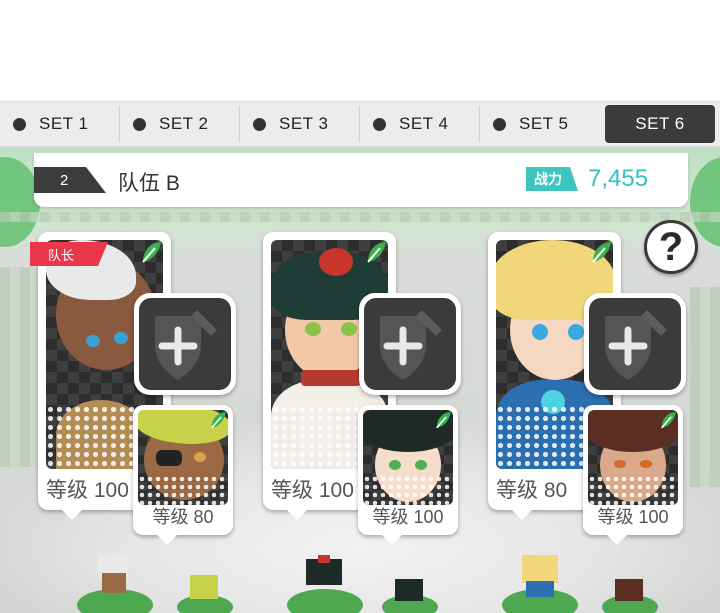  I want to click on tab-set-6: SET 6, so click(660, 124).